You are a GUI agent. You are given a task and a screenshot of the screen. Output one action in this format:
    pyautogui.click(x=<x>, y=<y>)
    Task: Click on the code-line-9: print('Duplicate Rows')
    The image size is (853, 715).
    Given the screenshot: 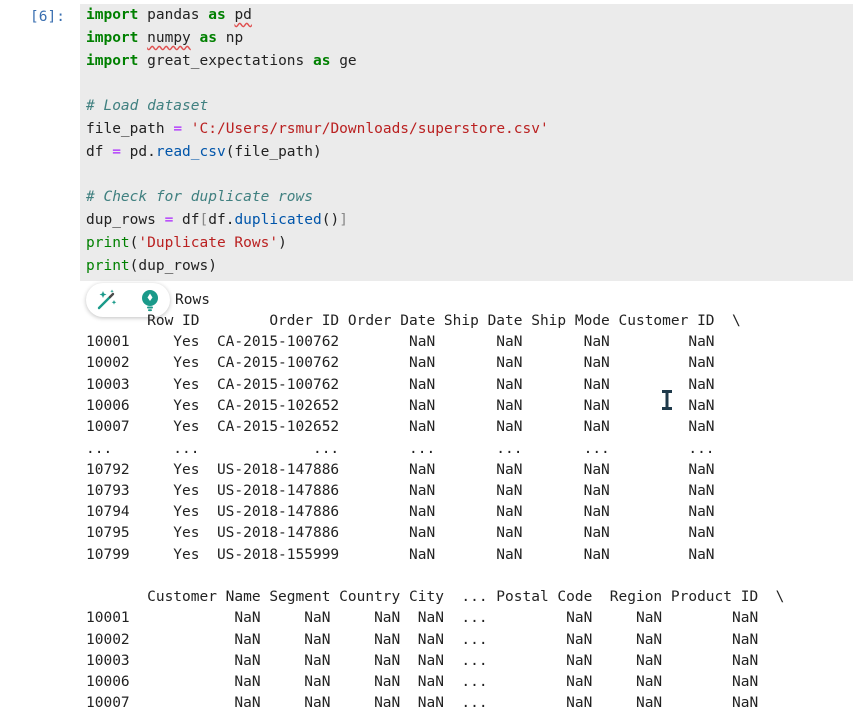 What is the action you would take?
    pyautogui.click(x=186, y=243)
    